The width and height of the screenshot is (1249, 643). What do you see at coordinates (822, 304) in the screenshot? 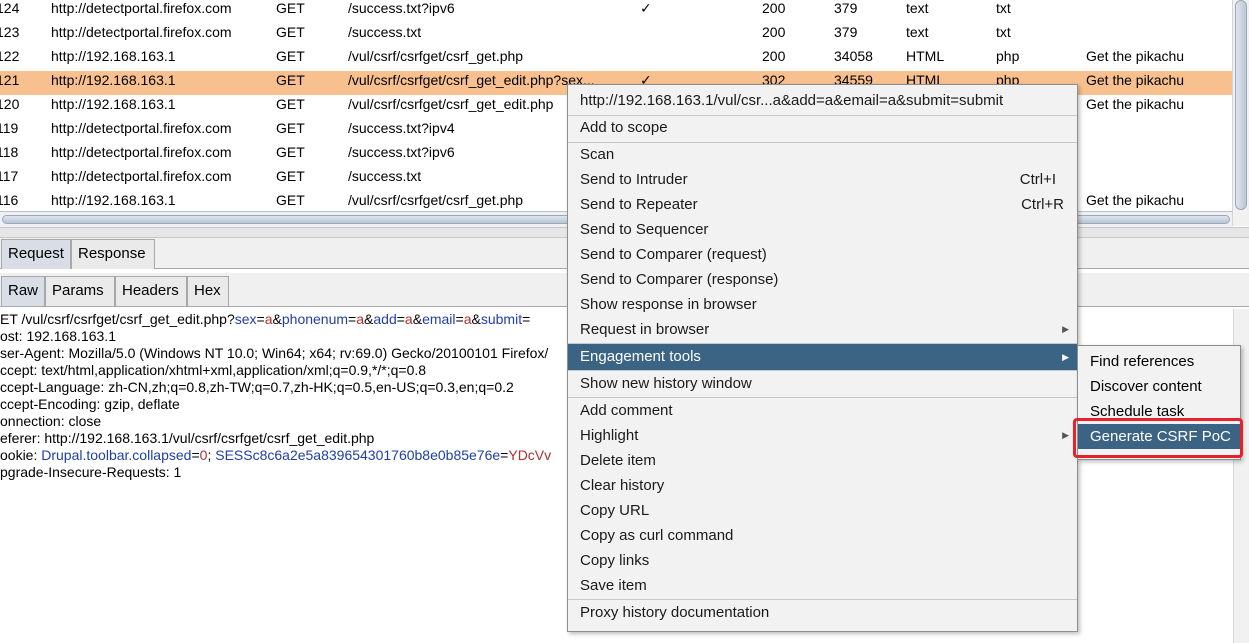
I see `menu-item-show-response-in-browser: Show response in browser` at bounding box center [822, 304].